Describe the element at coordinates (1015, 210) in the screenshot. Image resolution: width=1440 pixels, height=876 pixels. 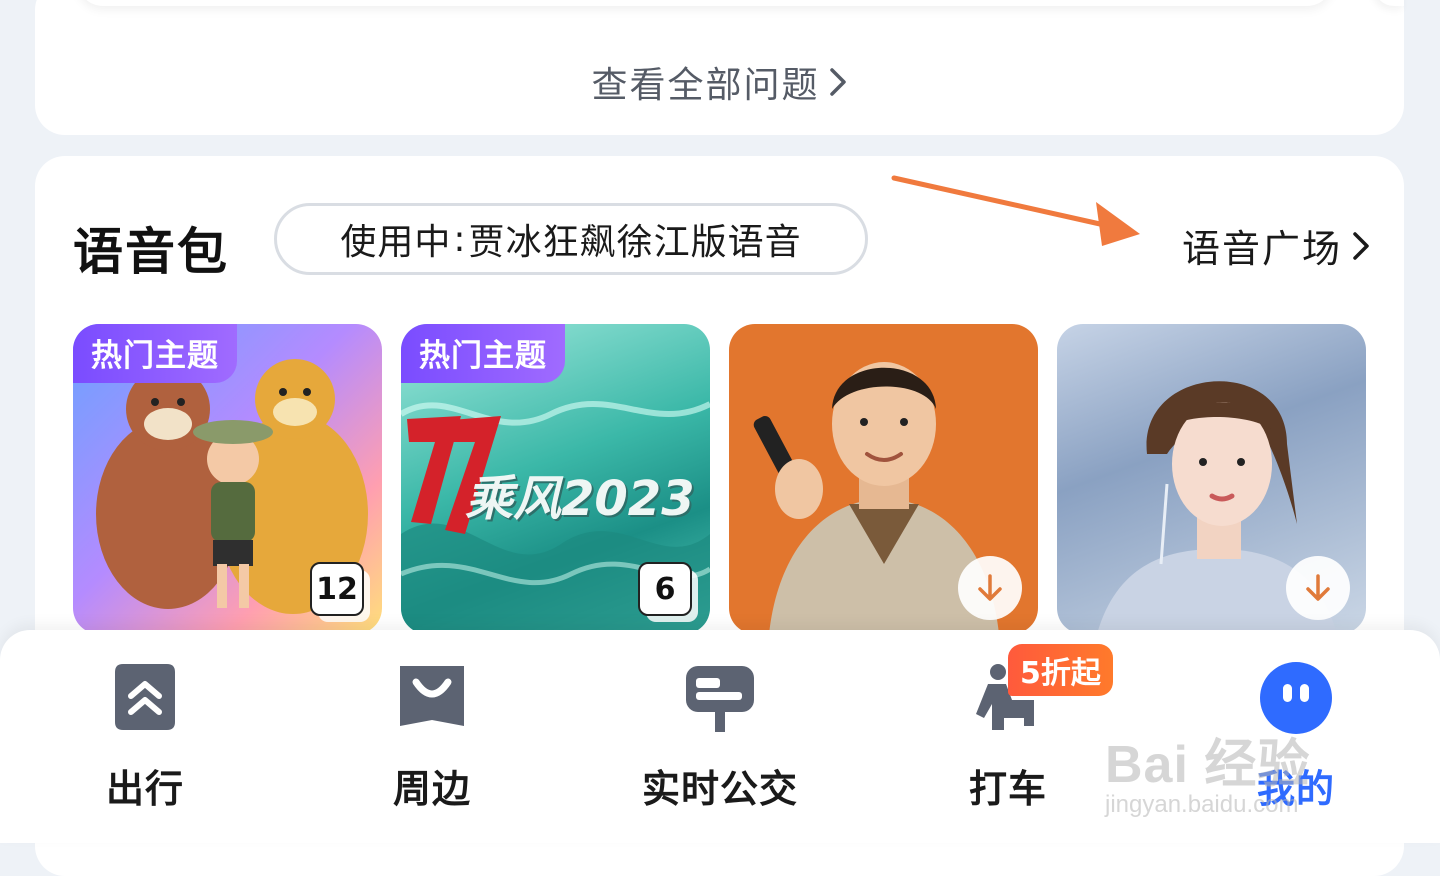
I see `annotation-arrow-icon` at that location.